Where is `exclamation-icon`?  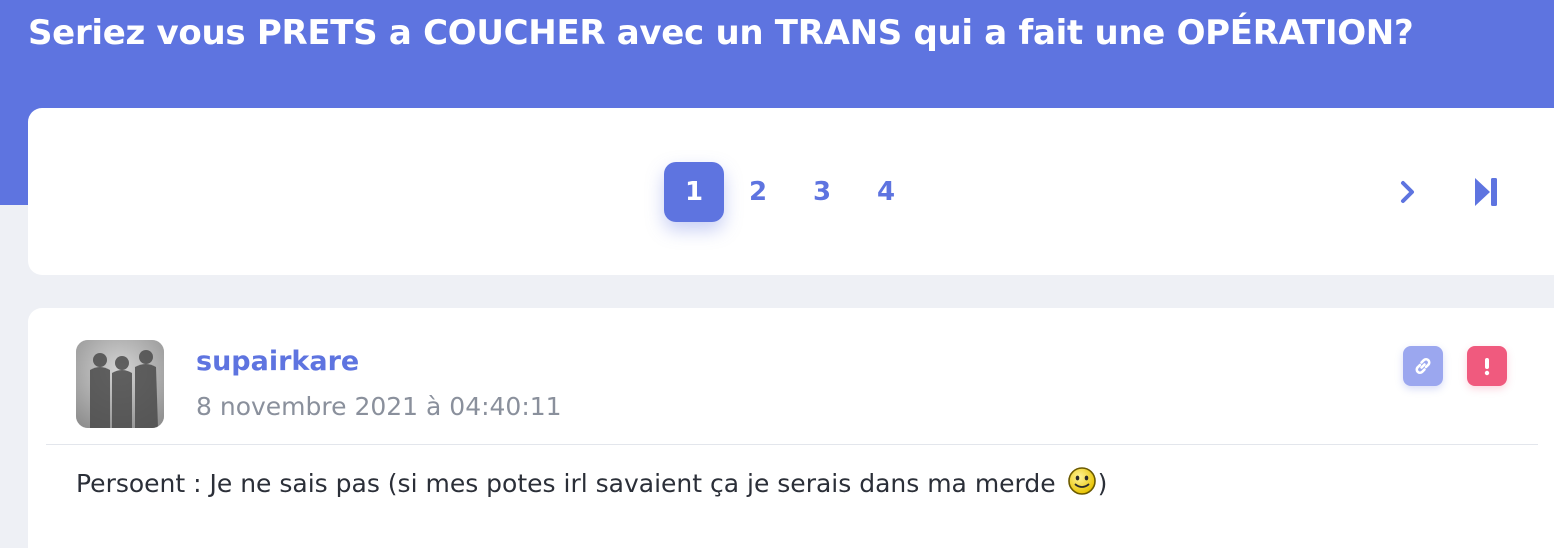
exclamation-icon is located at coordinates (1487, 367).